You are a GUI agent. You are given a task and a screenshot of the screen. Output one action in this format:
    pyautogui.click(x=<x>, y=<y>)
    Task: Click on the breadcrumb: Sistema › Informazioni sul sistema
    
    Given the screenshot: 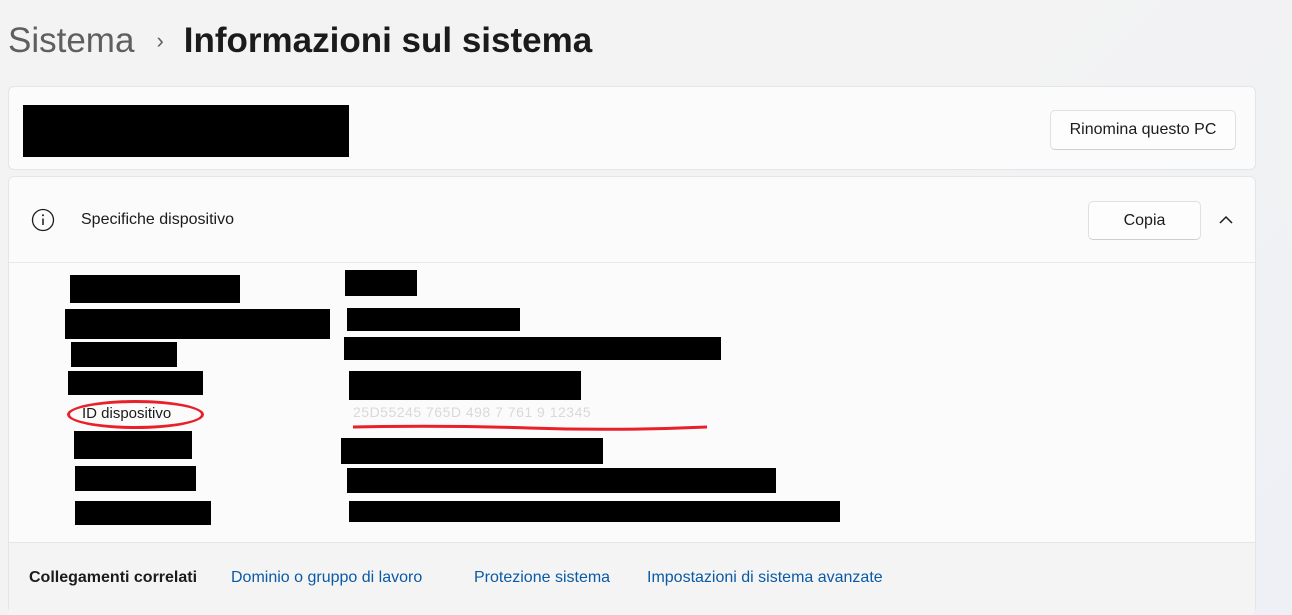 What is the action you would take?
    pyautogui.click(x=300, y=41)
    